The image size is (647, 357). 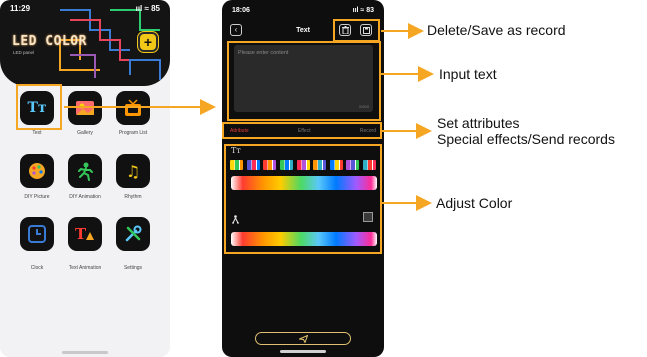 I want to click on label-special-effects: Special effects/Send records, so click(x=526, y=139).